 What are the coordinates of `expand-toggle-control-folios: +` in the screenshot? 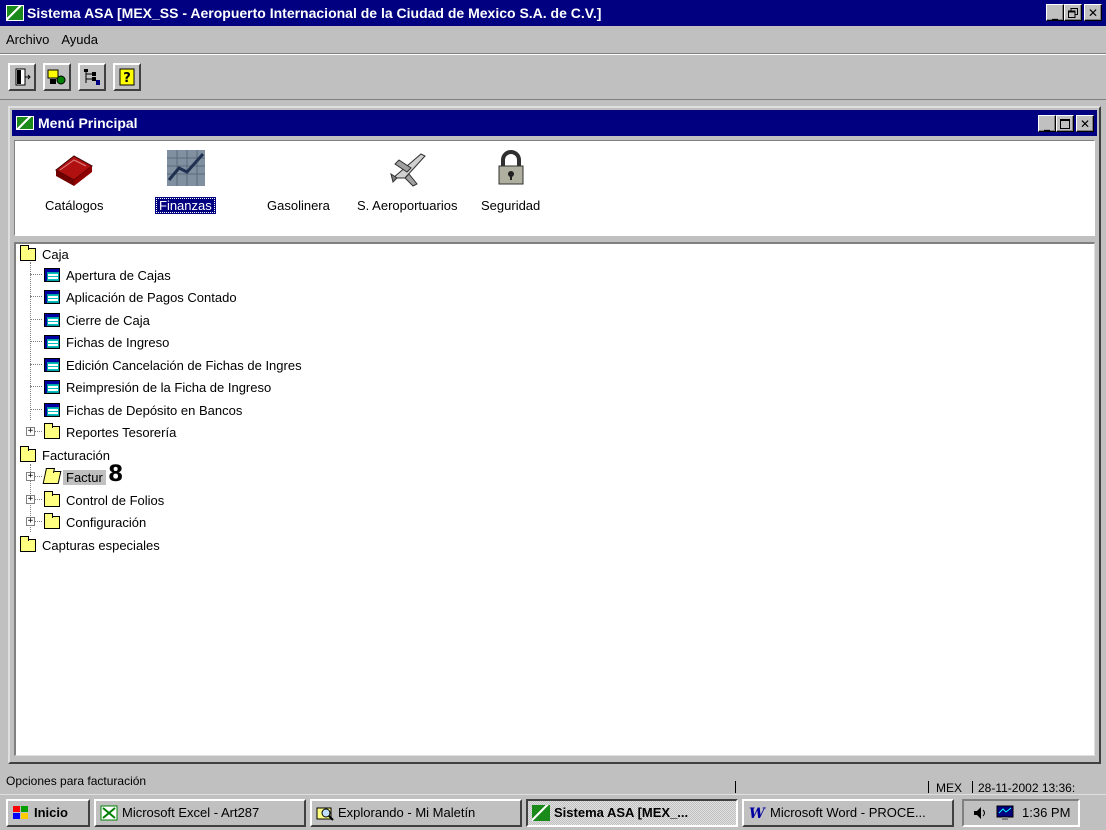 It's located at (30, 499).